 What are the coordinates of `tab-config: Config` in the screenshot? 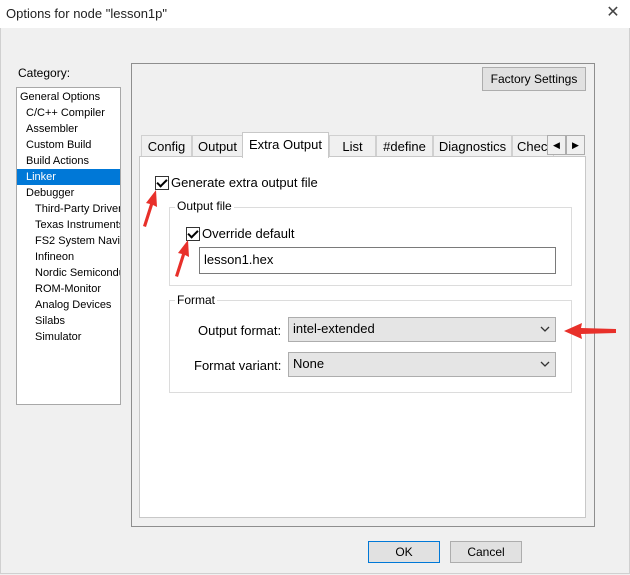 It's located at (166, 146).